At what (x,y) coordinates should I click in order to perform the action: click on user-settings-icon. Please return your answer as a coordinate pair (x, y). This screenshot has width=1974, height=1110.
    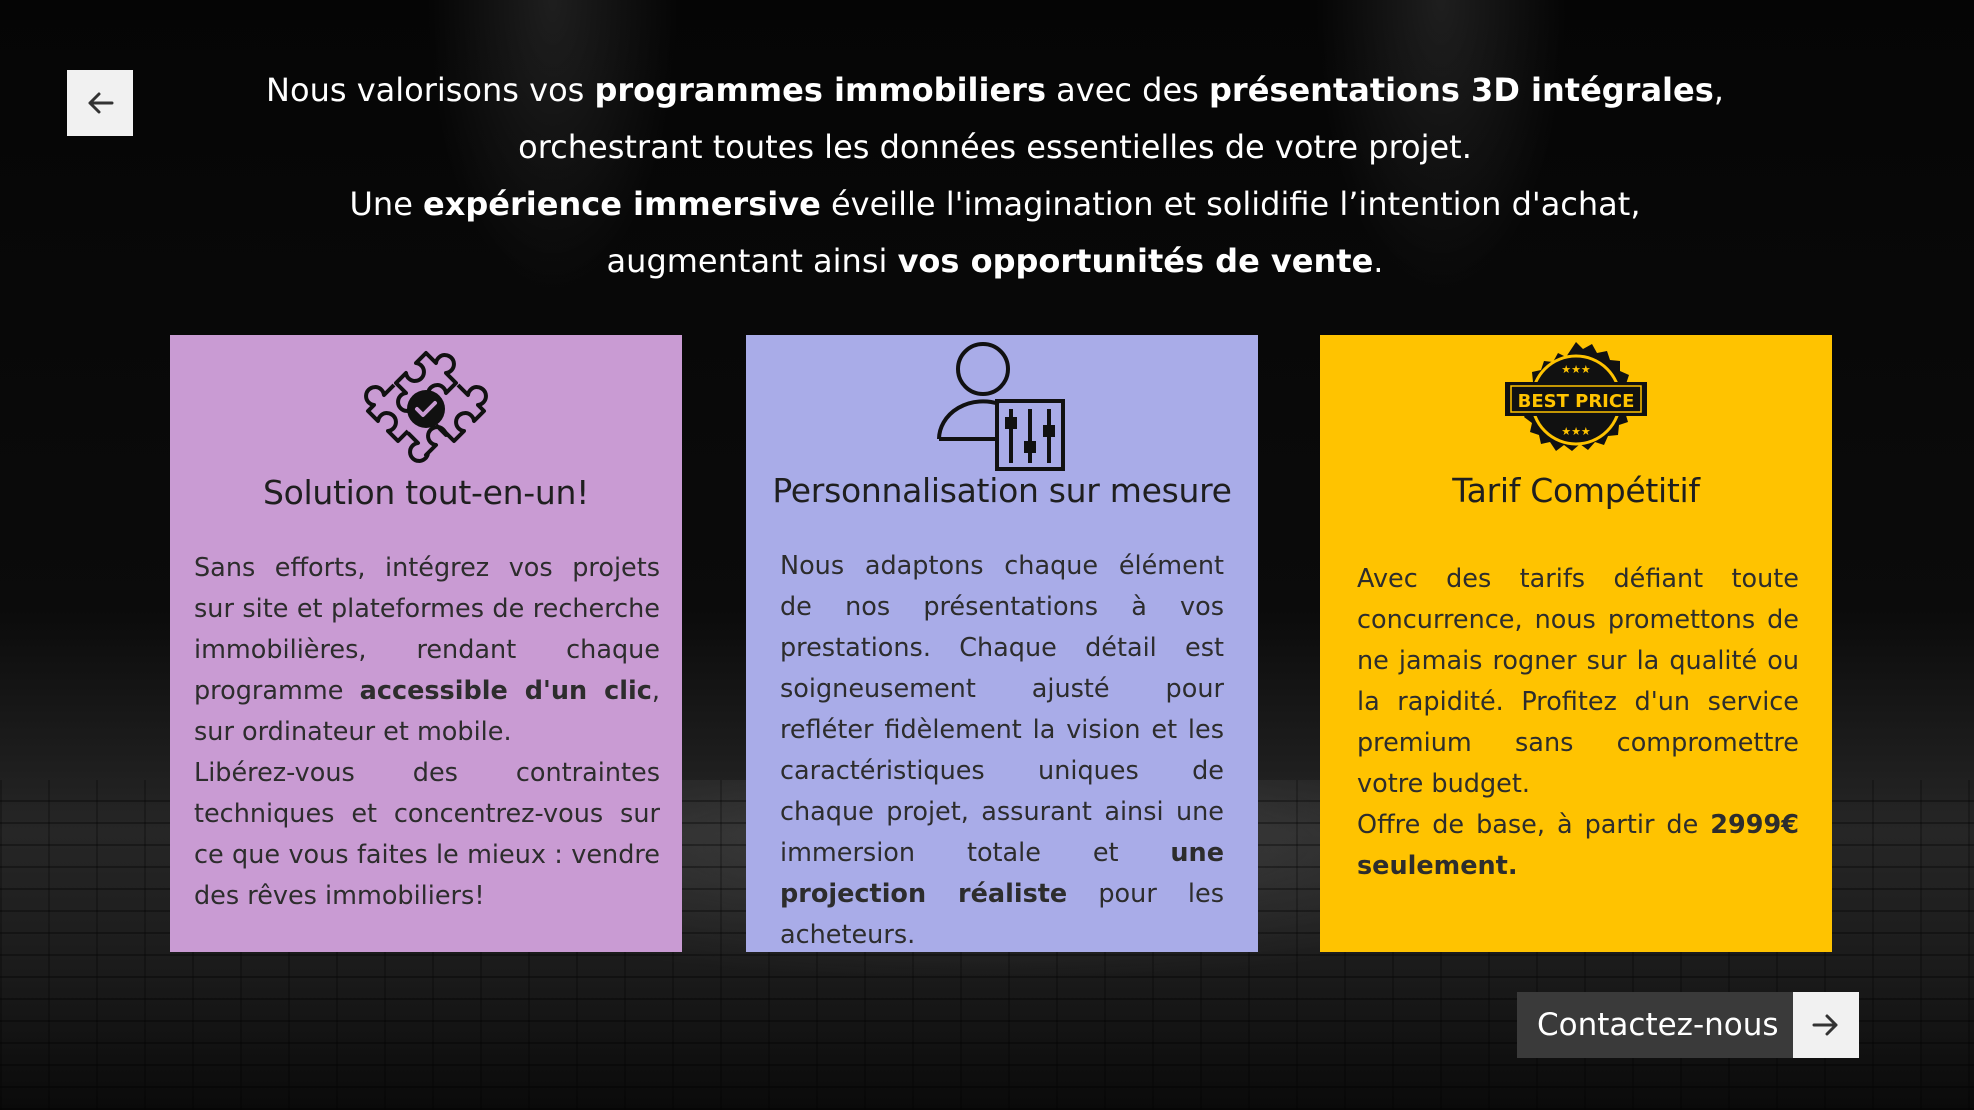
    Looking at the image, I should click on (1001, 406).